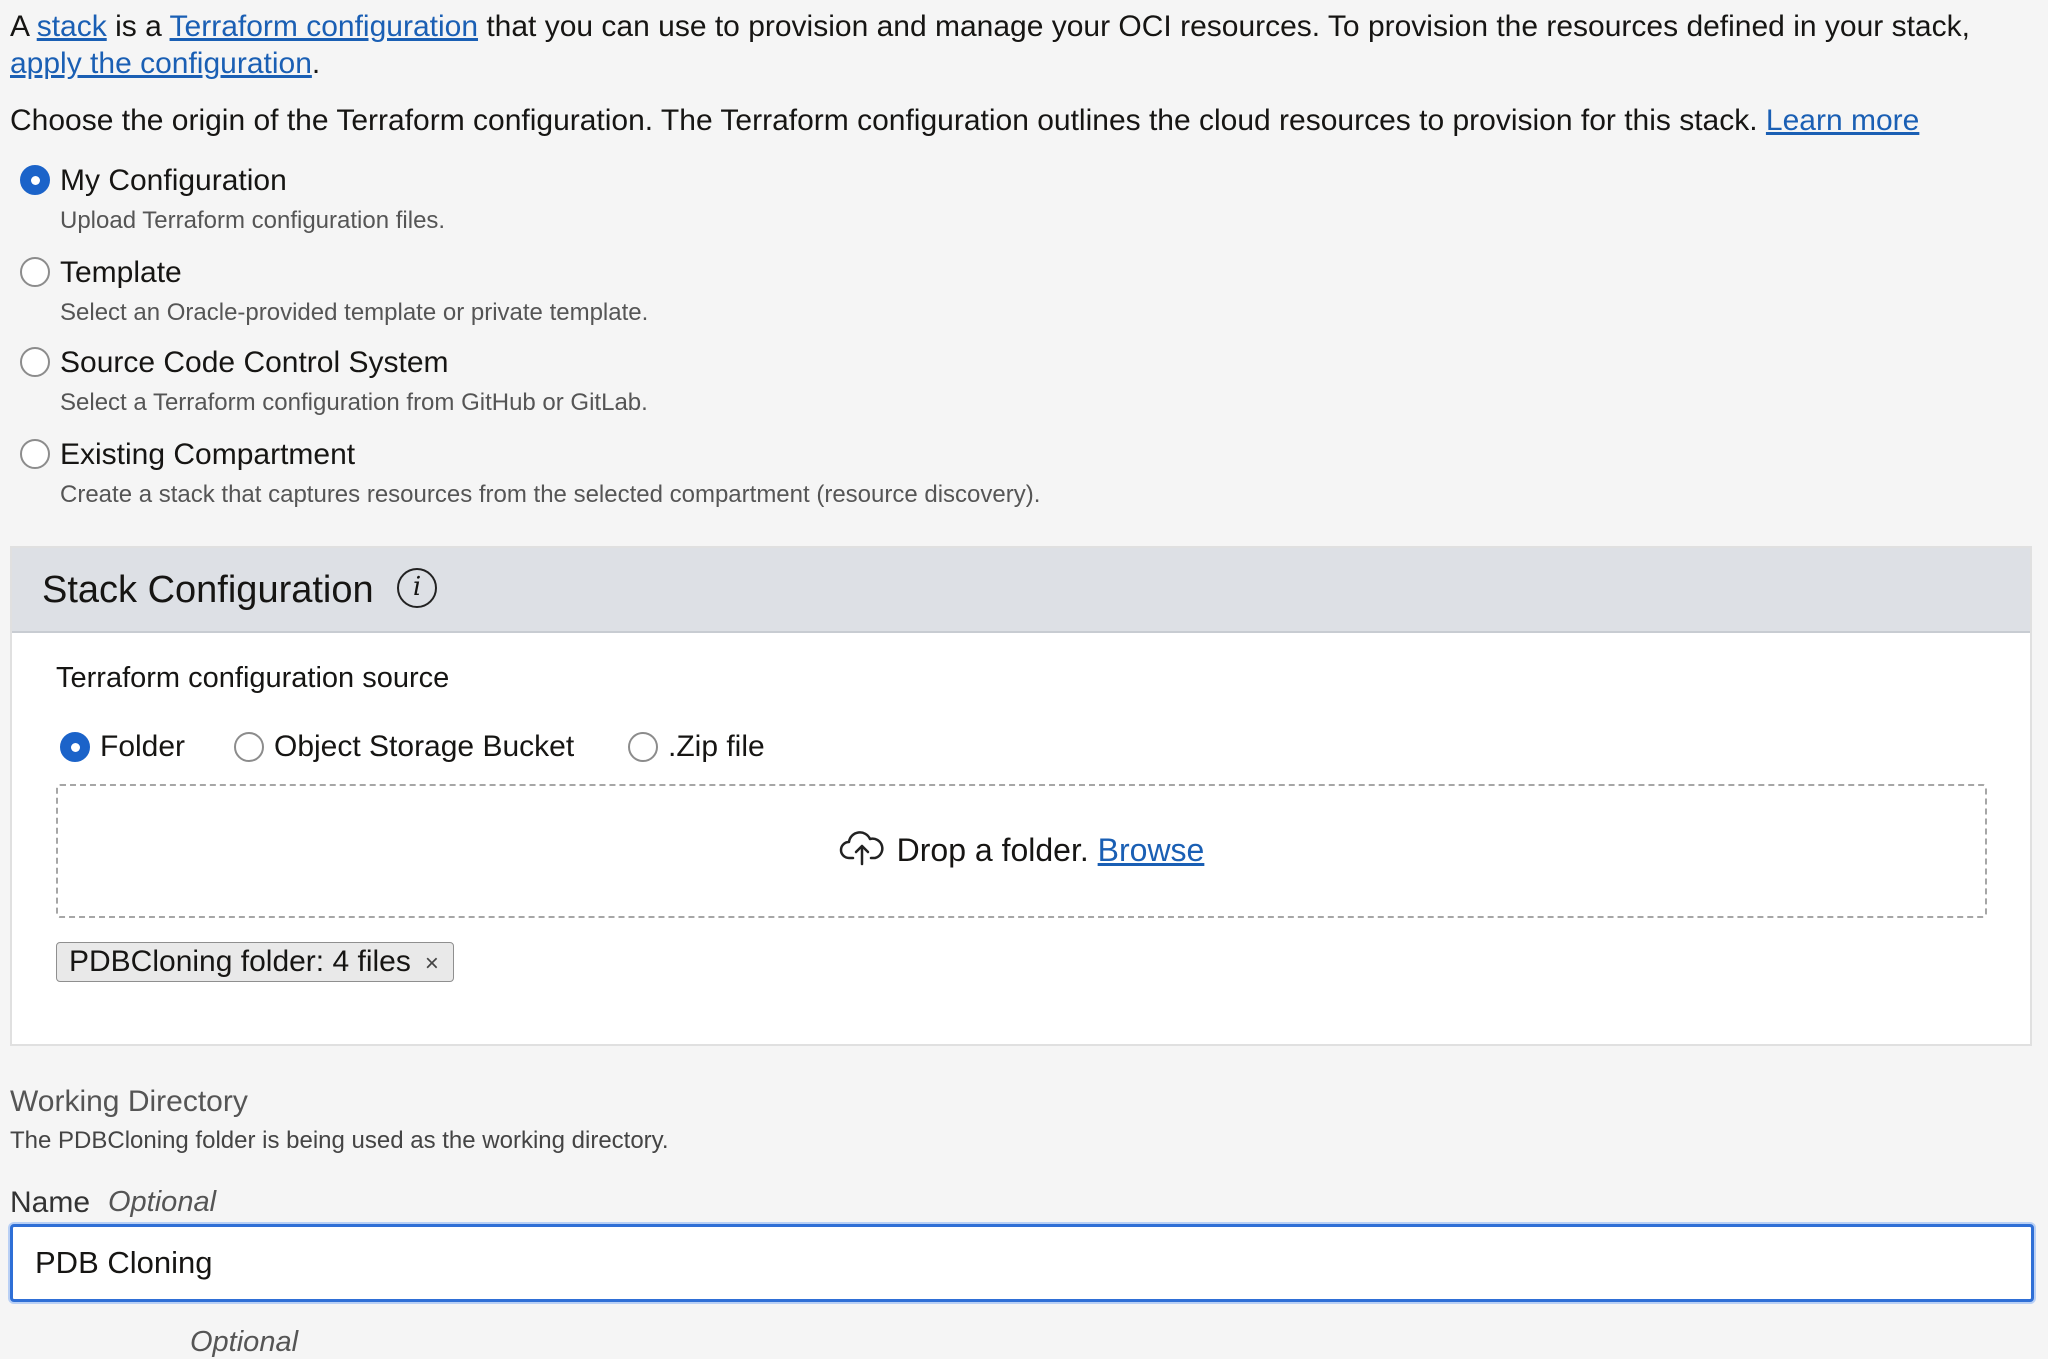 The image size is (2048, 1359). What do you see at coordinates (862, 852) in the screenshot?
I see `cloud-upload-icon` at bounding box center [862, 852].